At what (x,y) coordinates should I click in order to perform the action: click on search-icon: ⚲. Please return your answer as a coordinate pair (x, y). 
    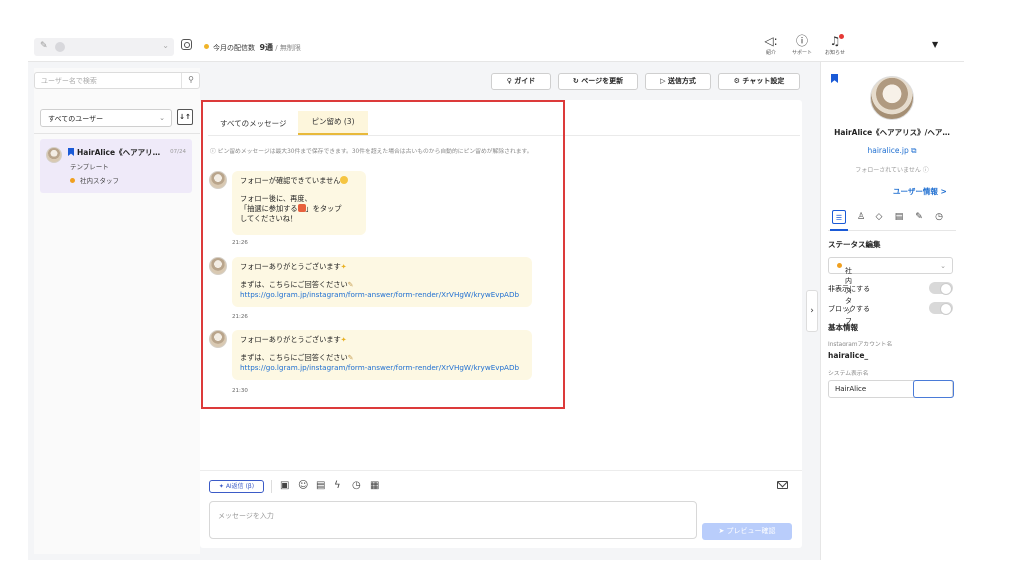
    Looking at the image, I should click on (191, 79).